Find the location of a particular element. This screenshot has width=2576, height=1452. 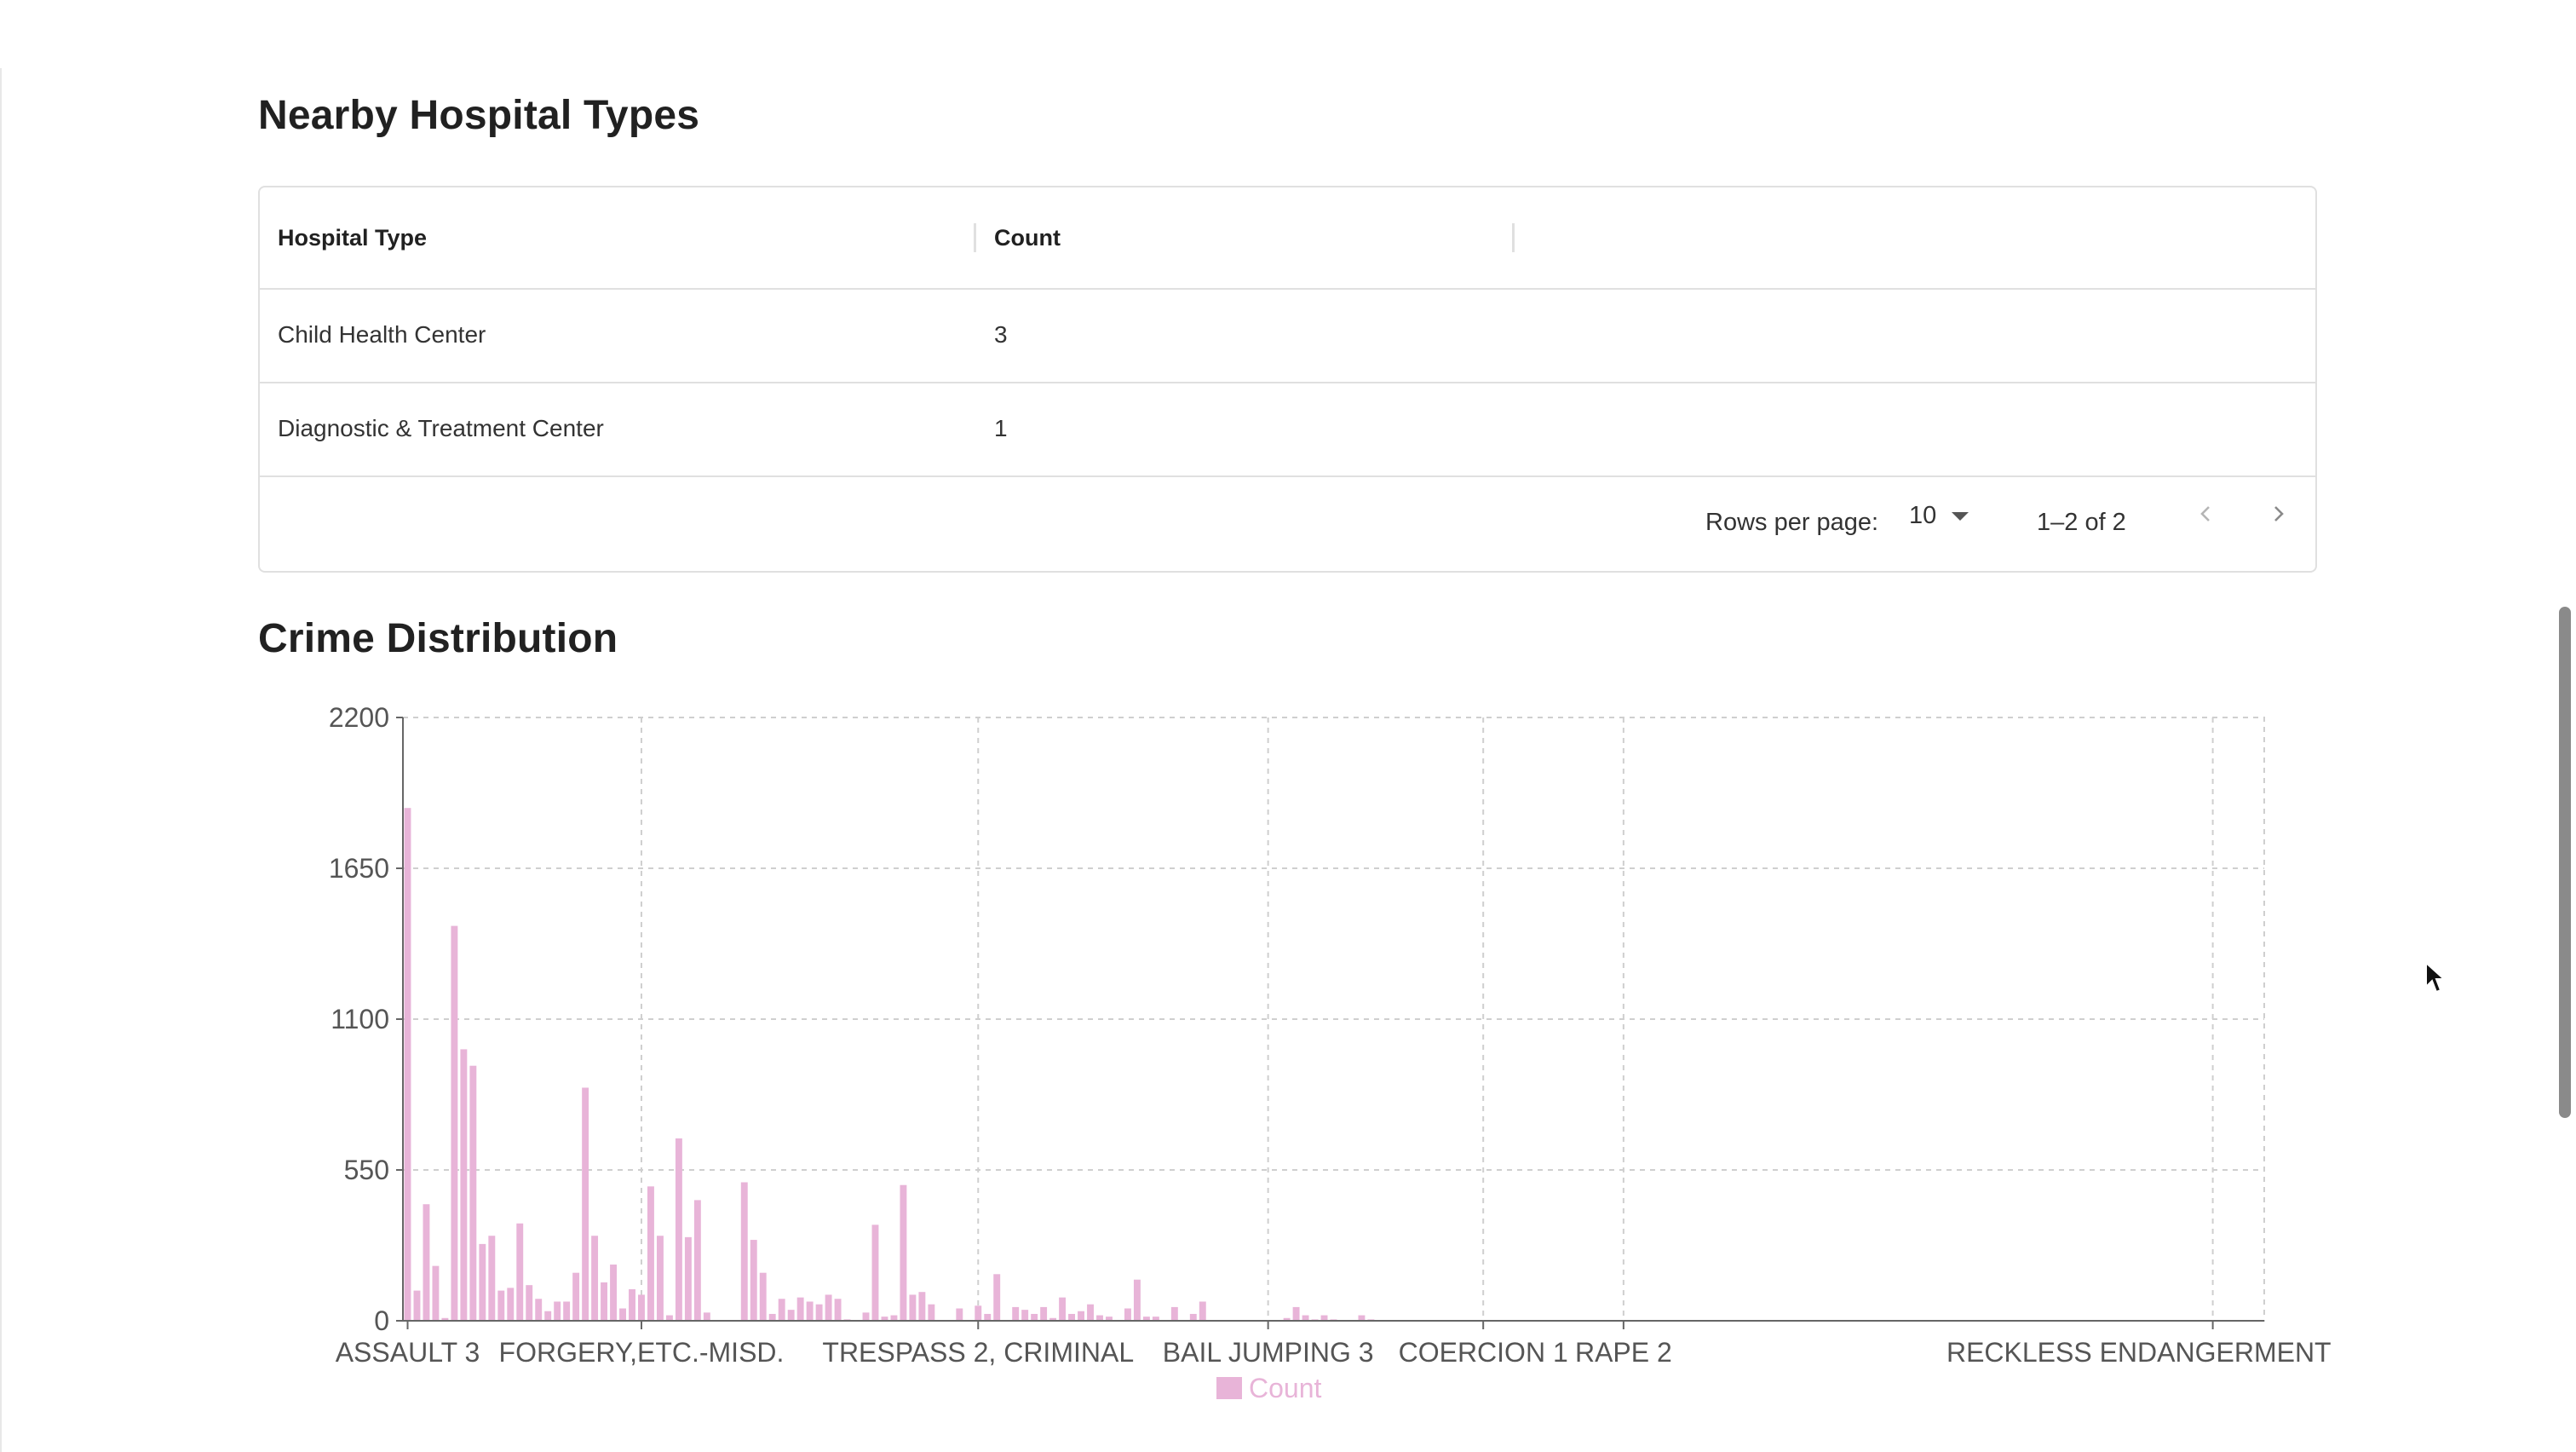

scrollbar-thumb is located at coordinates (2565, 863).